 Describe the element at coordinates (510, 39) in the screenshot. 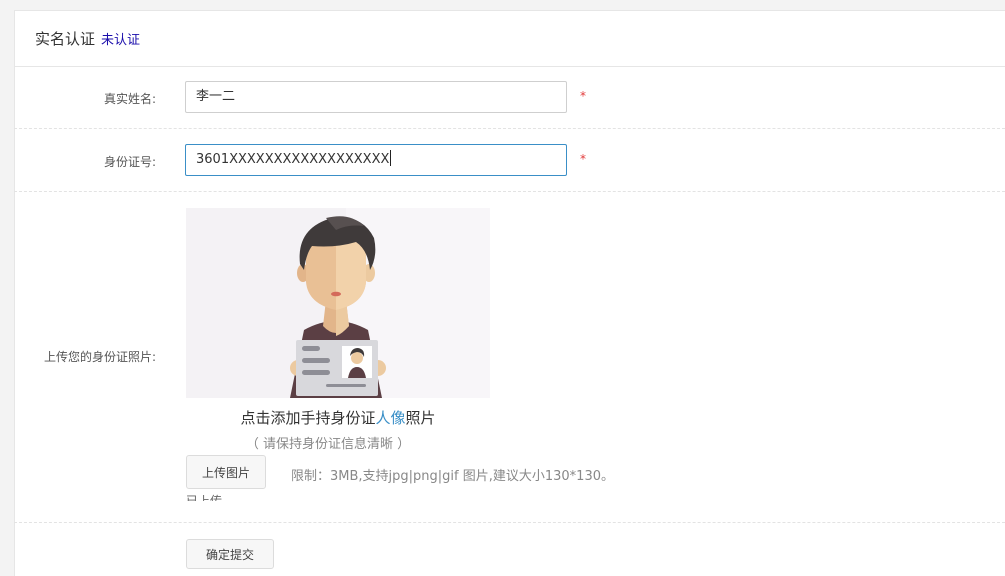

I see `panel-header: 实名认证 未认证` at that location.